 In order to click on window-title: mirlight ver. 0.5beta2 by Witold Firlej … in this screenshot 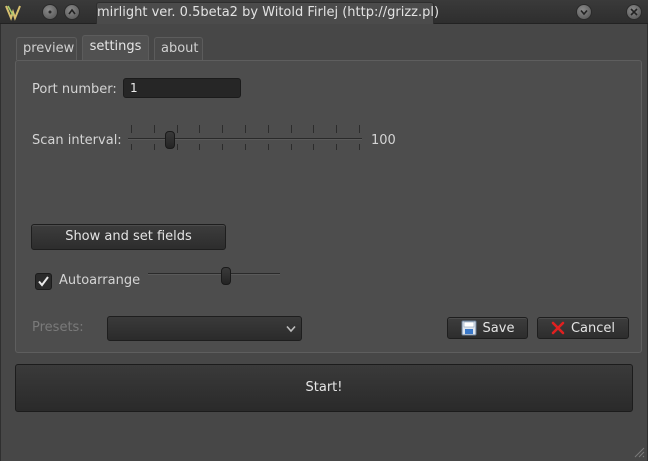, I will do `click(267, 13)`.